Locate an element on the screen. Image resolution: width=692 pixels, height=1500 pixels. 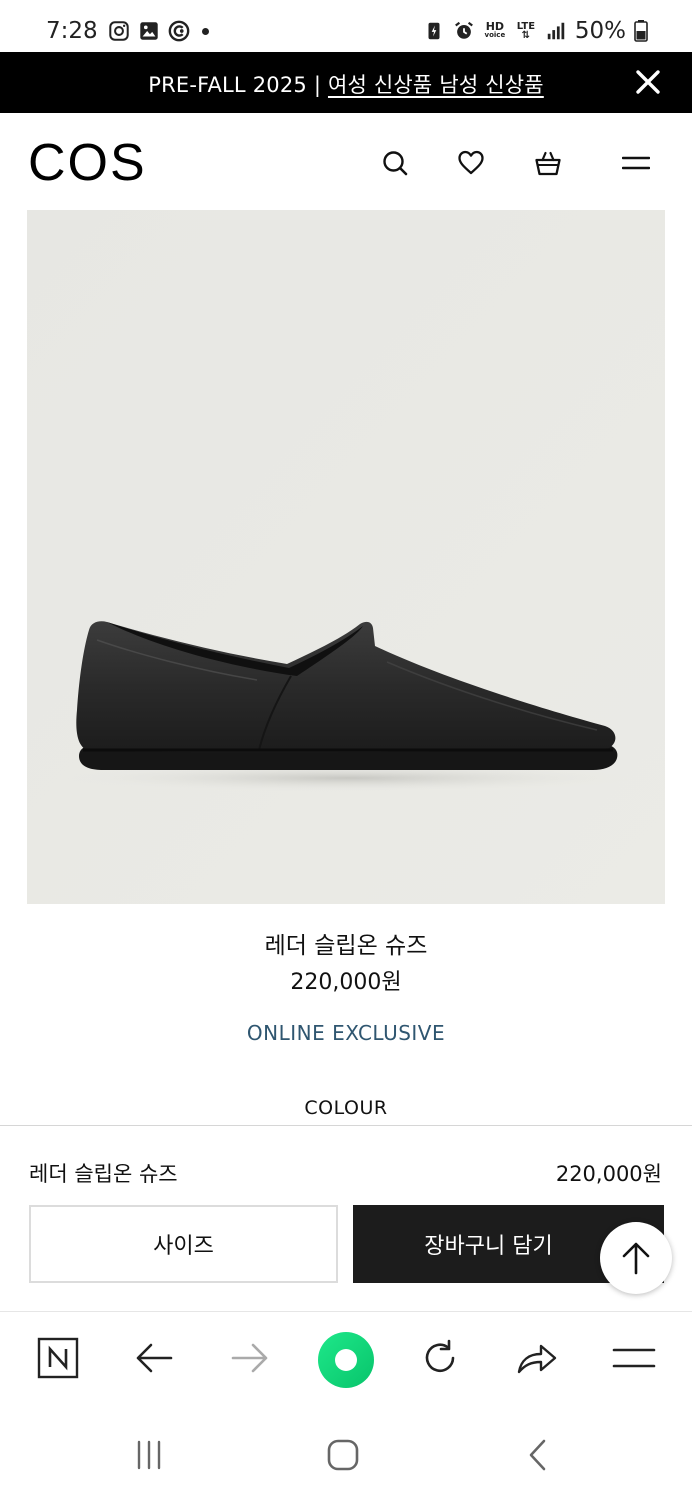
colour-label: COLOUR is located at coordinates (346, 1108).